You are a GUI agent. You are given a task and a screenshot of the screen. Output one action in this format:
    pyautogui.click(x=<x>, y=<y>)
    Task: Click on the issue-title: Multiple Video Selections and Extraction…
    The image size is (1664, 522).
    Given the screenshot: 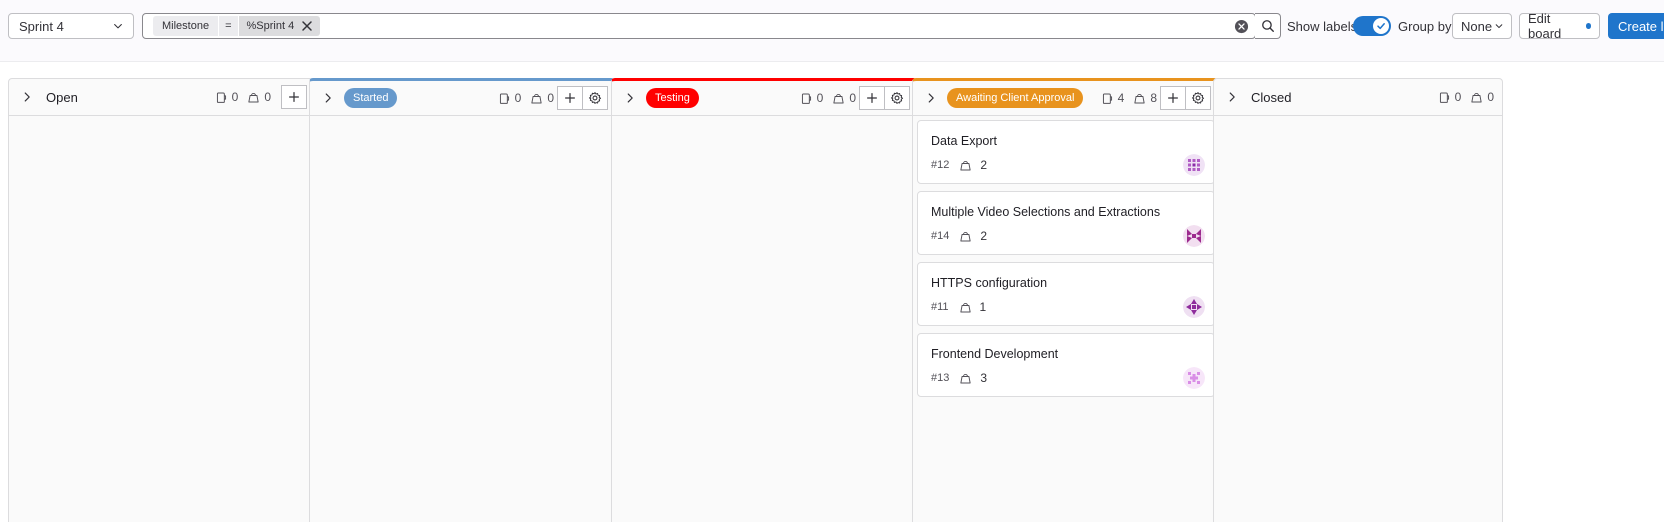 What is the action you would take?
    pyautogui.click(x=1045, y=212)
    